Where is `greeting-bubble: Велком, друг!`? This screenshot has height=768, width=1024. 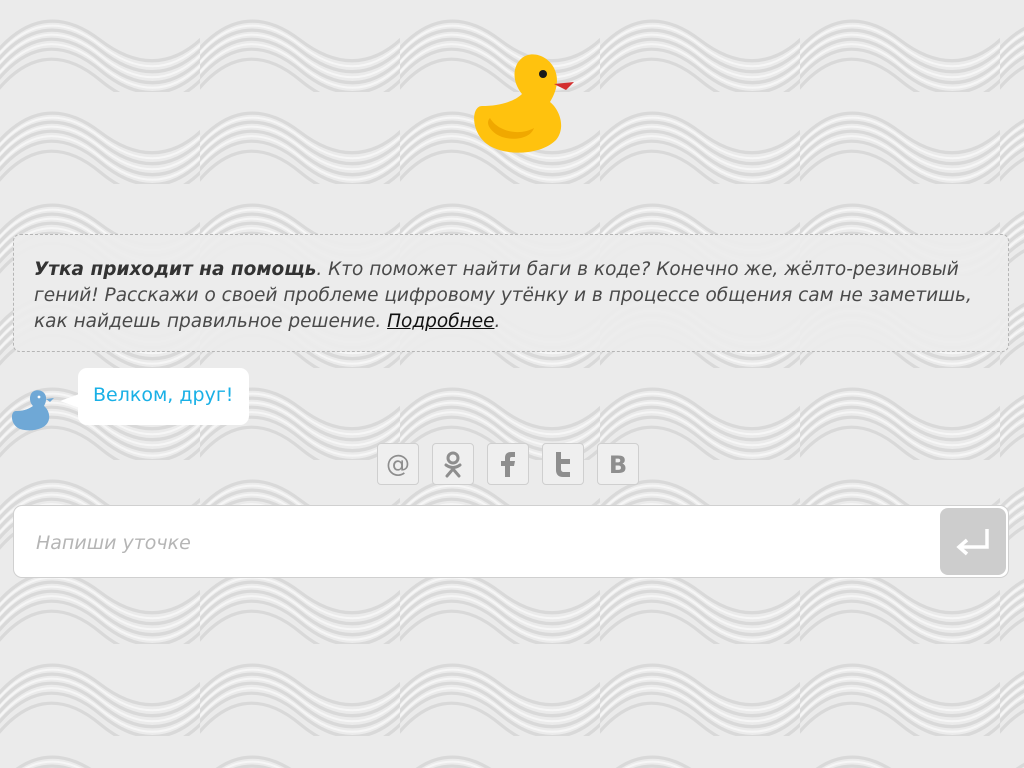 greeting-bubble: Велком, друг! is located at coordinates (164, 396).